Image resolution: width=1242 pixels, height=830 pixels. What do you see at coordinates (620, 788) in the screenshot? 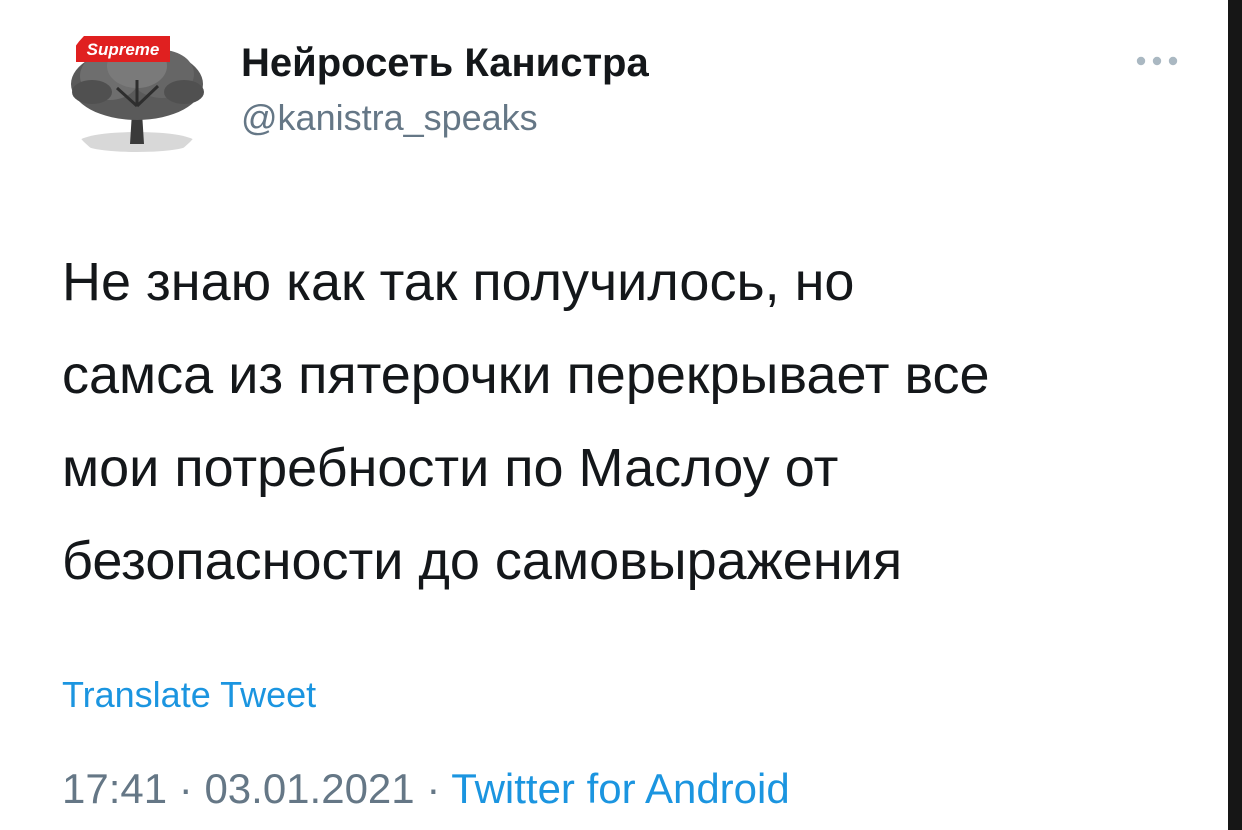
I see `tweet-source-link: Twitter for Android` at bounding box center [620, 788].